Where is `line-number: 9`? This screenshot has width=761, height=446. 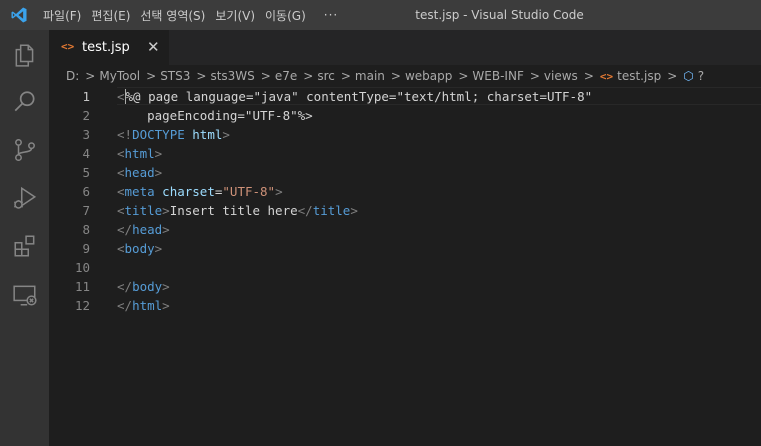 line-number: 9 is located at coordinates (86, 248).